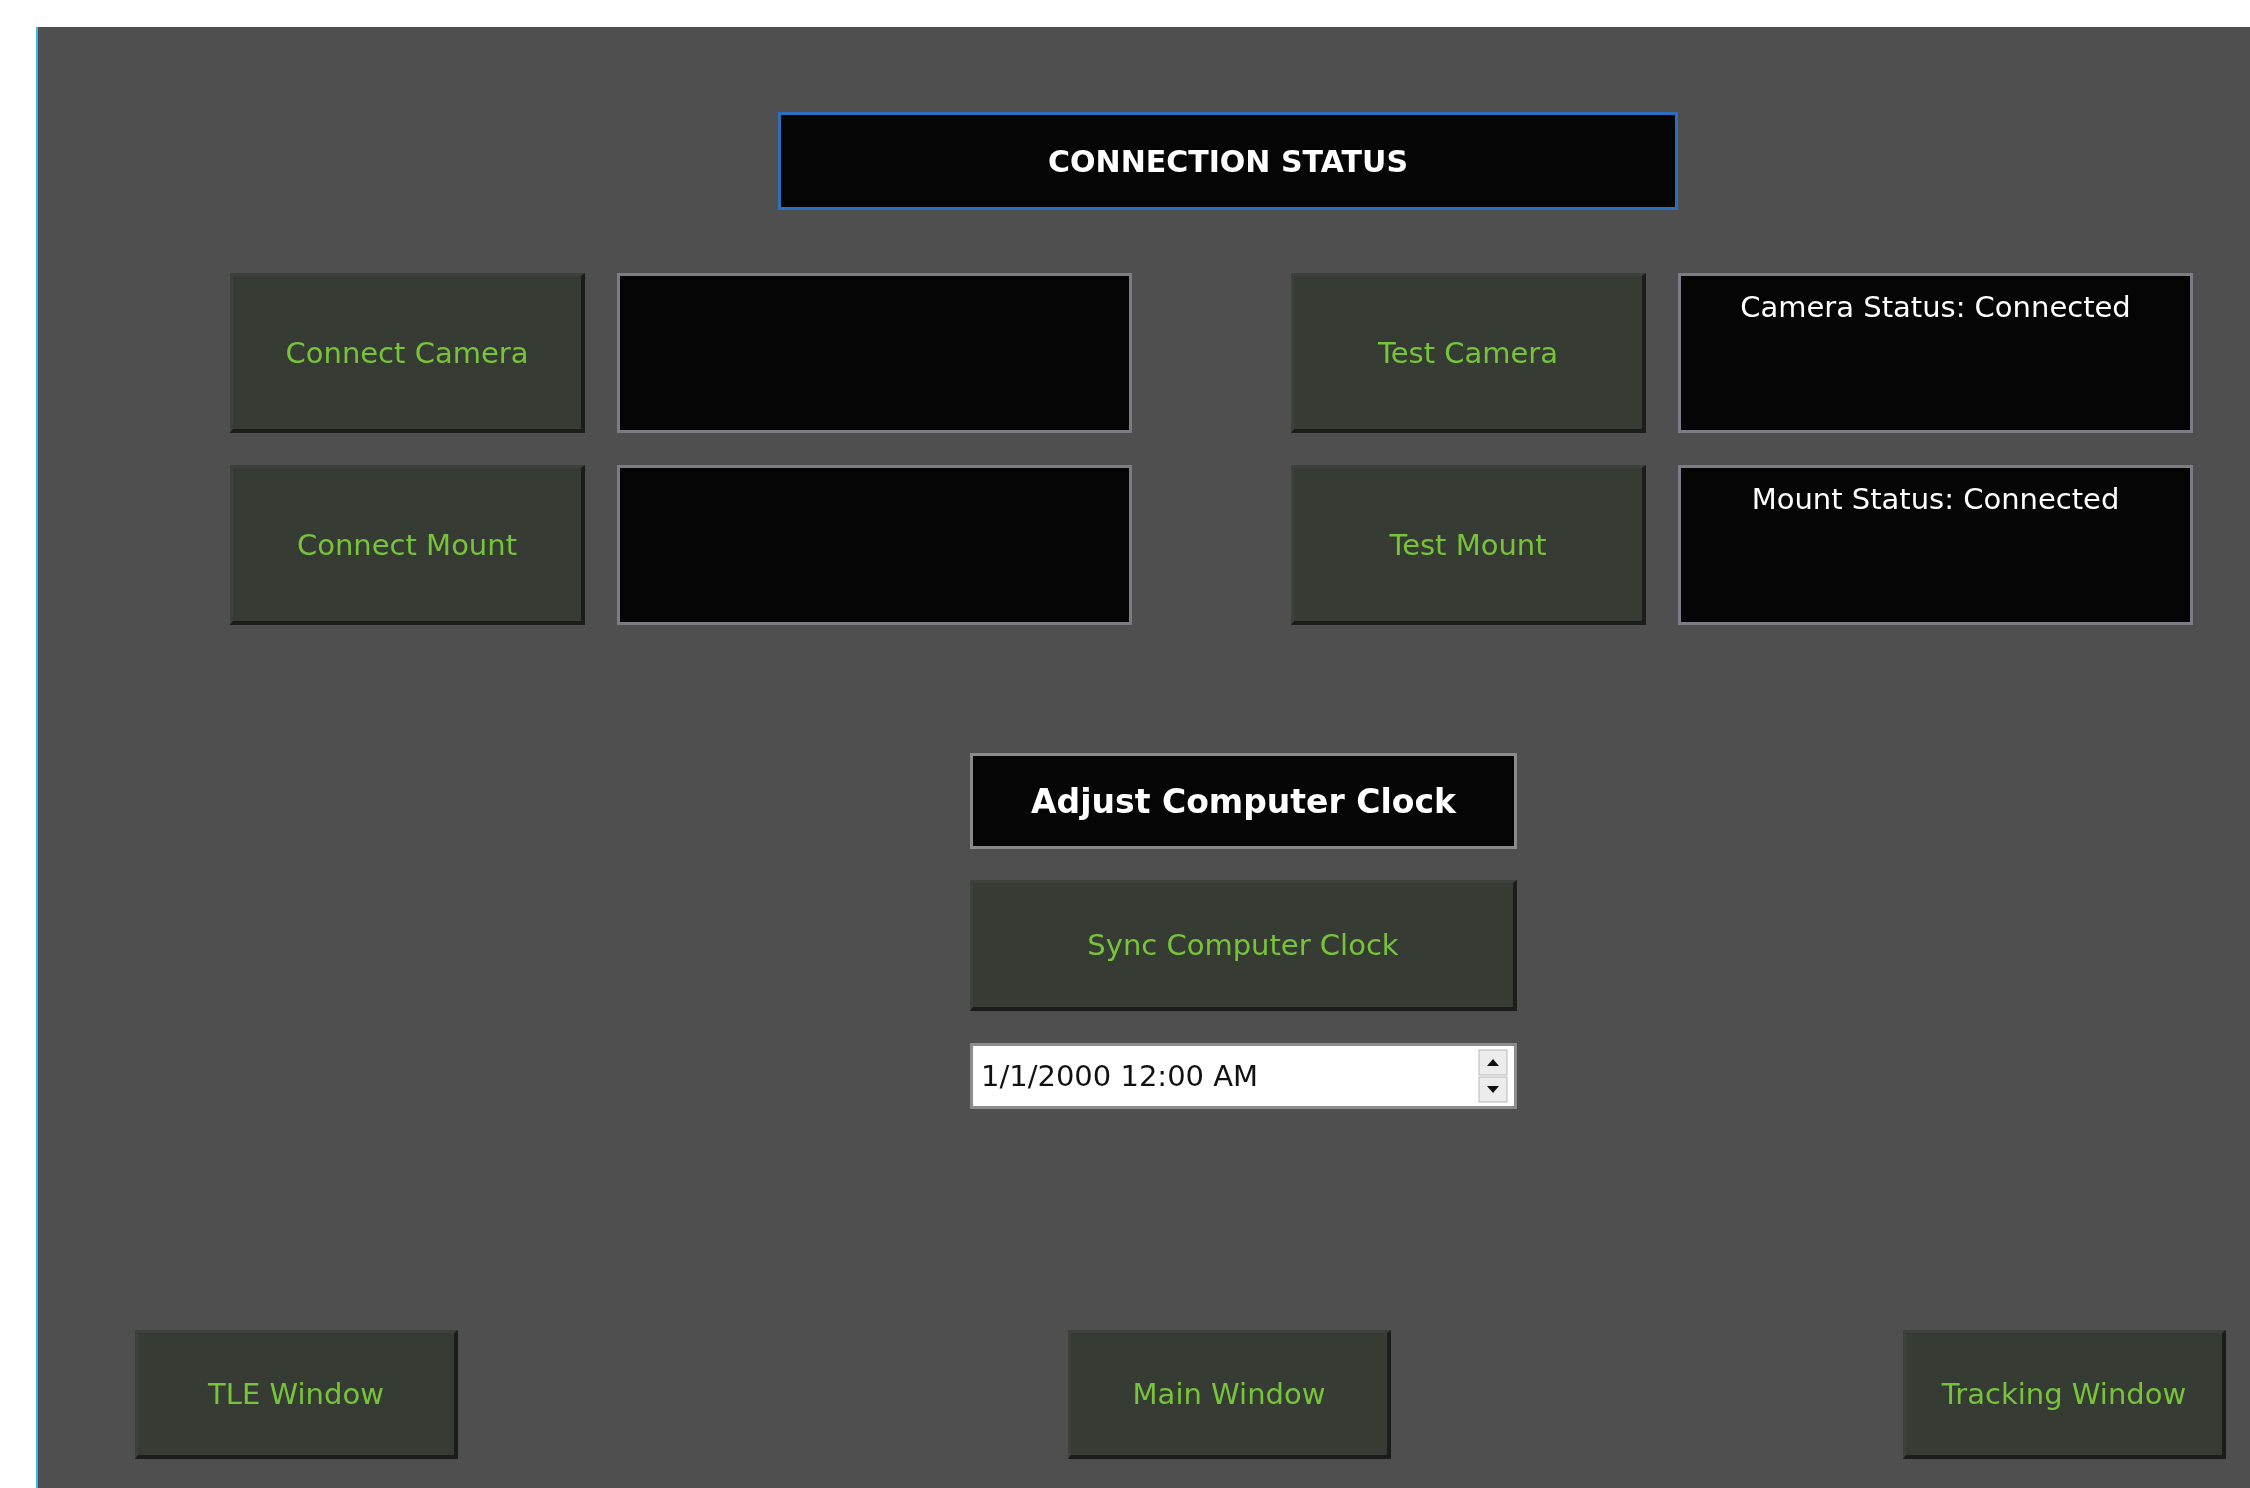 The image size is (2250, 1488). I want to click on section-heading: Adjust Computer Clock, so click(1243, 801).